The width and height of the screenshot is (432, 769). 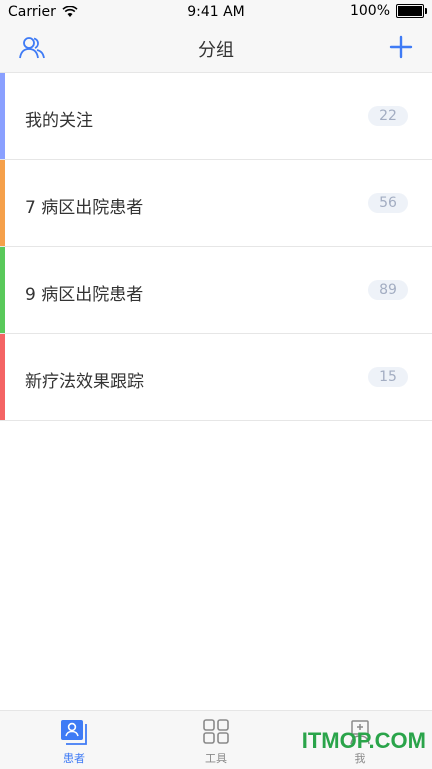 What do you see at coordinates (84, 208) in the screenshot?
I see `group-name: 7 病区出院患者` at bounding box center [84, 208].